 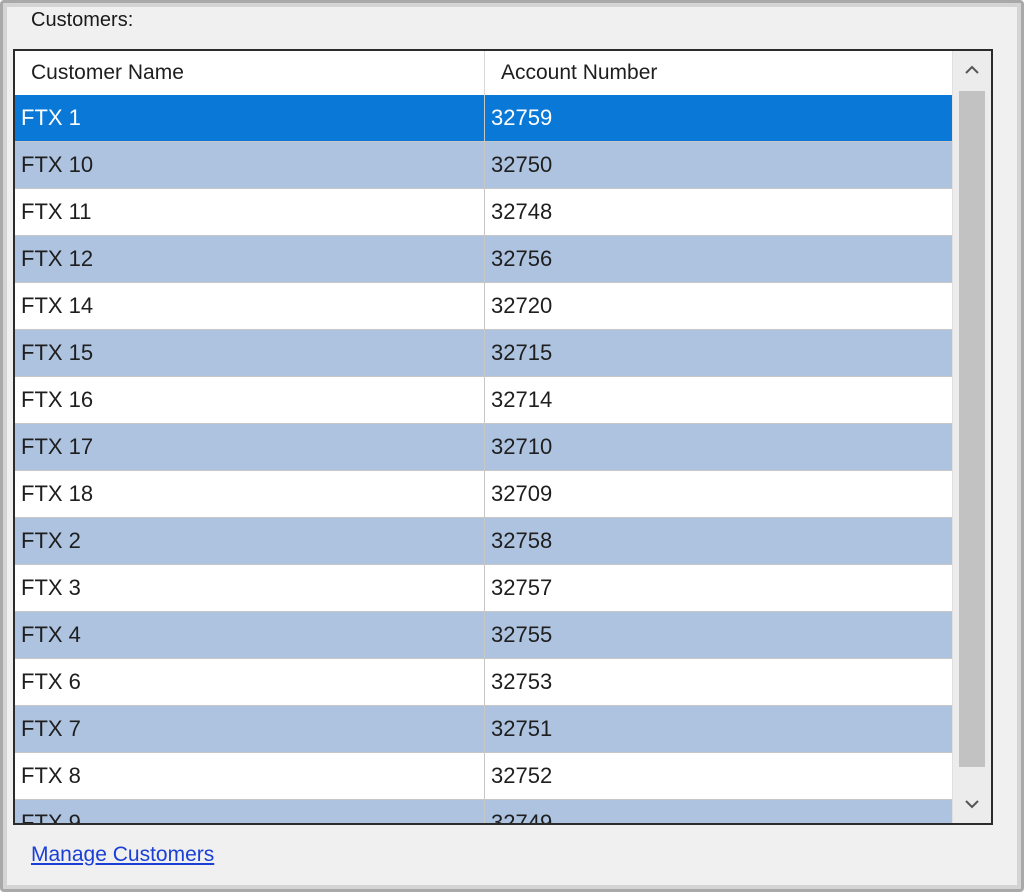 What do you see at coordinates (250, 682) in the screenshot?
I see `customer-name-cell: FTX 6` at bounding box center [250, 682].